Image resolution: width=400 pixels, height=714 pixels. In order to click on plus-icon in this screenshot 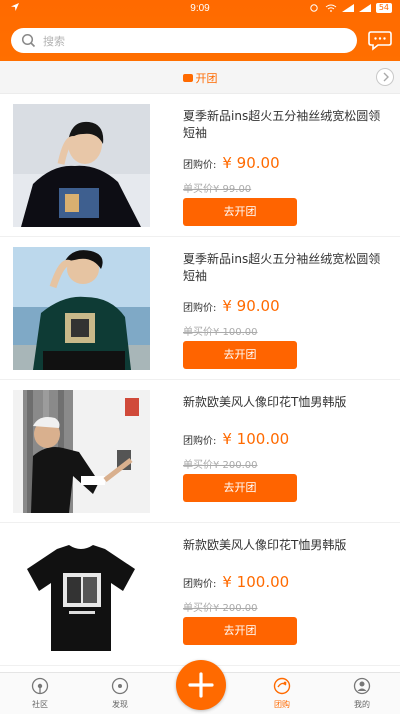, I will do `click(201, 685)`.